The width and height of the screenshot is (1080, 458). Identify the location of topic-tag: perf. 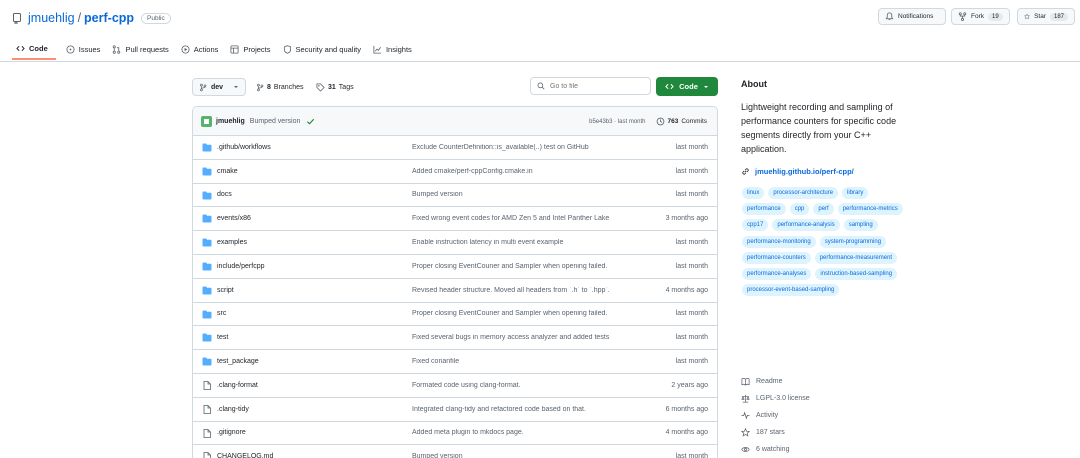
(823, 209).